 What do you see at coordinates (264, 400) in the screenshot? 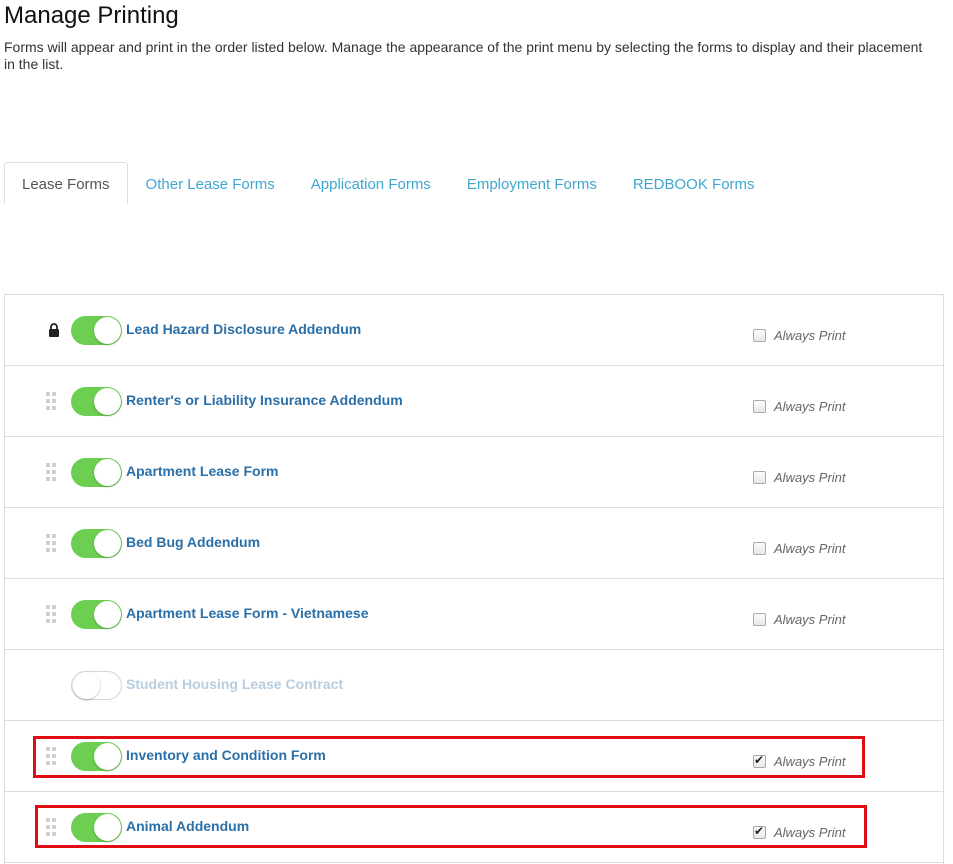
I see `form-name-link: Renter's or Liability Insurance Addendum` at bounding box center [264, 400].